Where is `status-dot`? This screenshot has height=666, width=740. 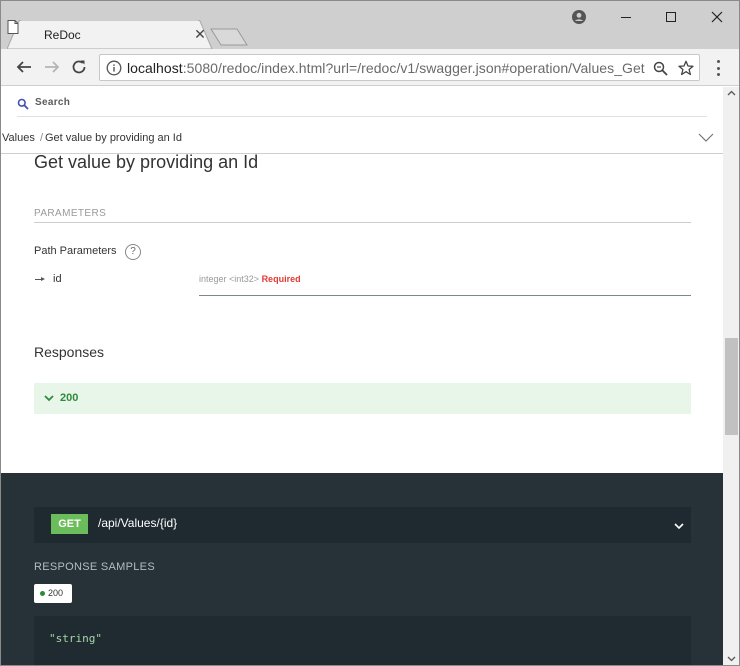 status-dot is located at coordinates (42, 593).